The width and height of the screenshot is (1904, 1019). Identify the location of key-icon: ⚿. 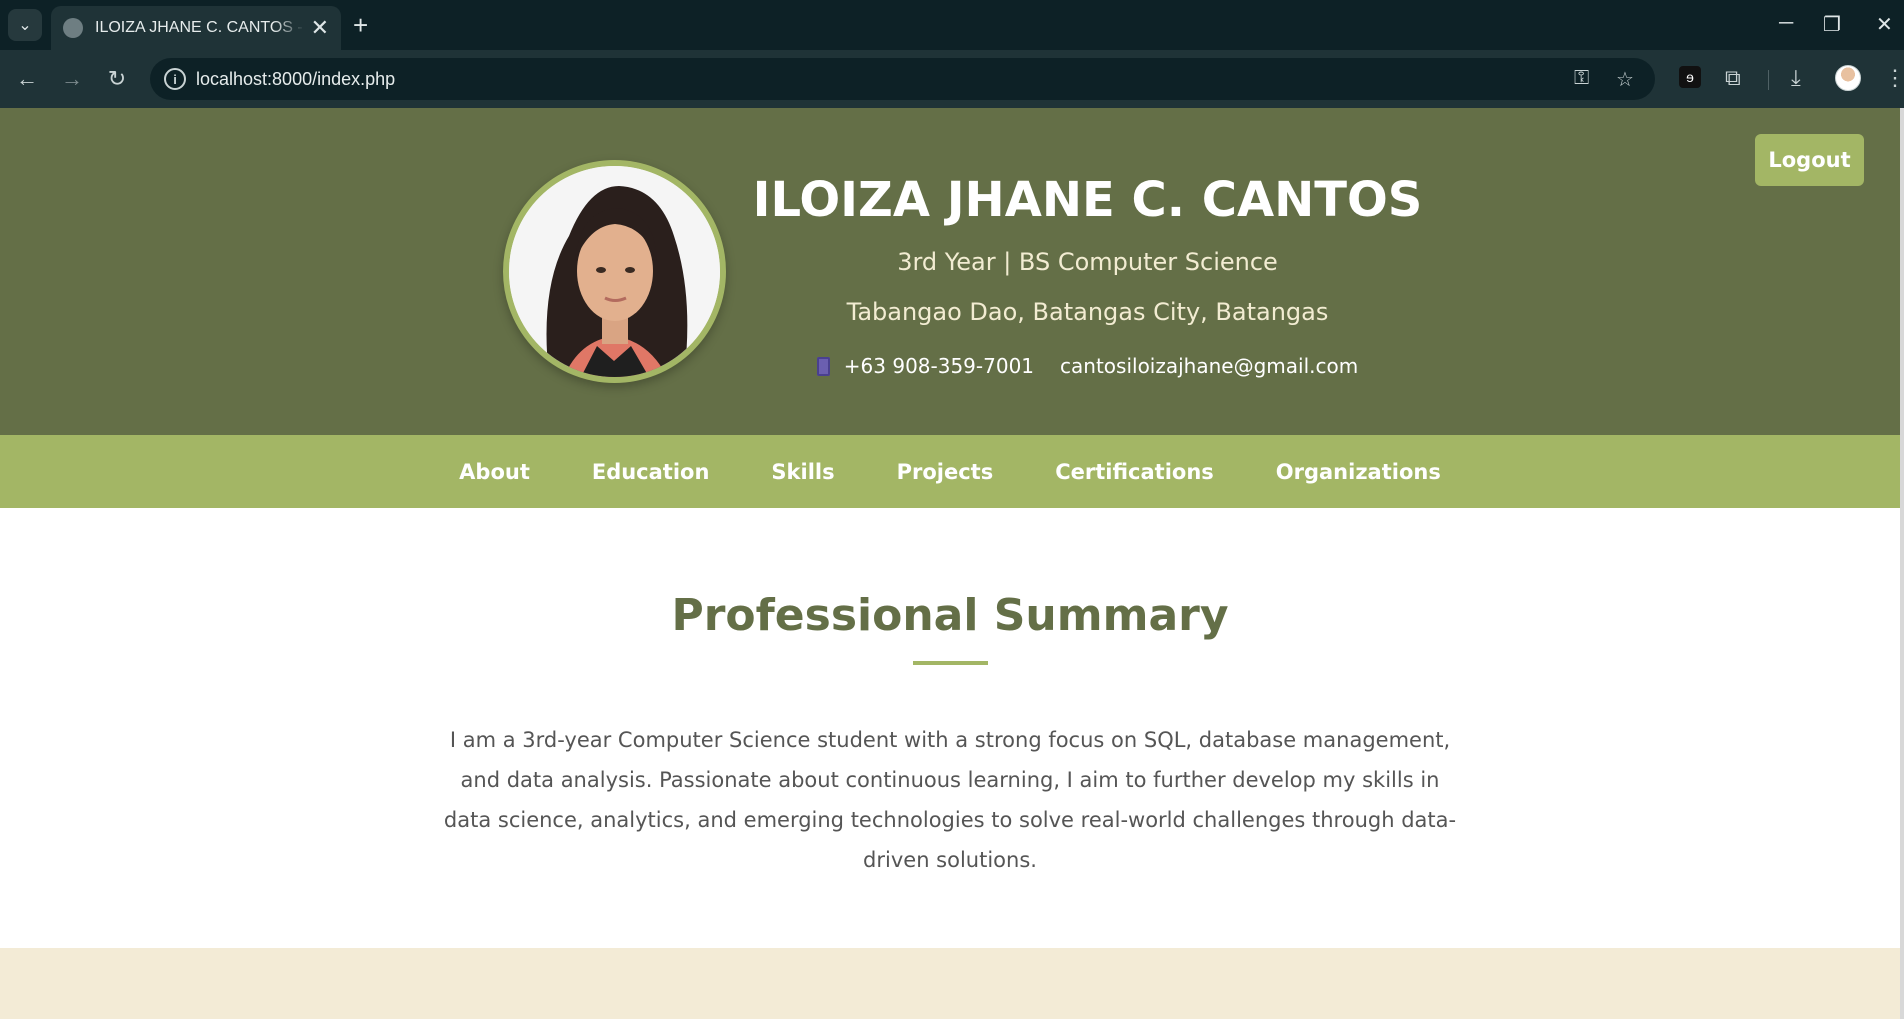
(1581, 78).